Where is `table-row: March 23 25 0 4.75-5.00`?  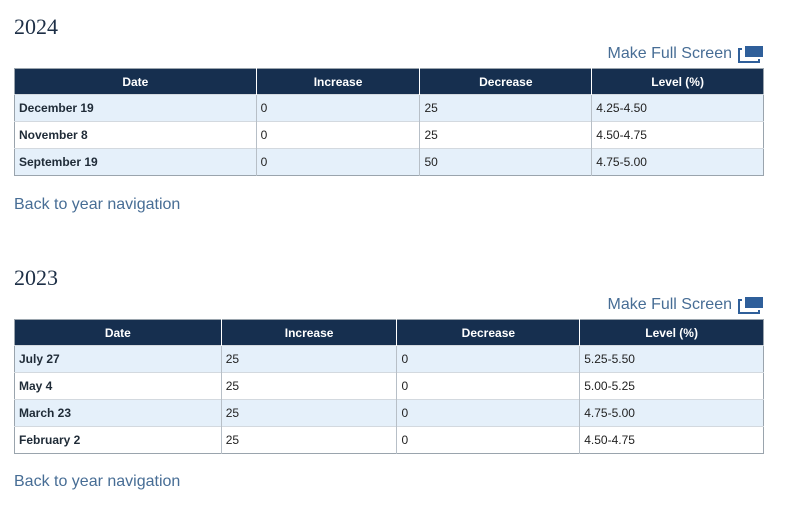
table-row: March 23 25 0 4.75-5.00 is located at coordinates (389, 413).